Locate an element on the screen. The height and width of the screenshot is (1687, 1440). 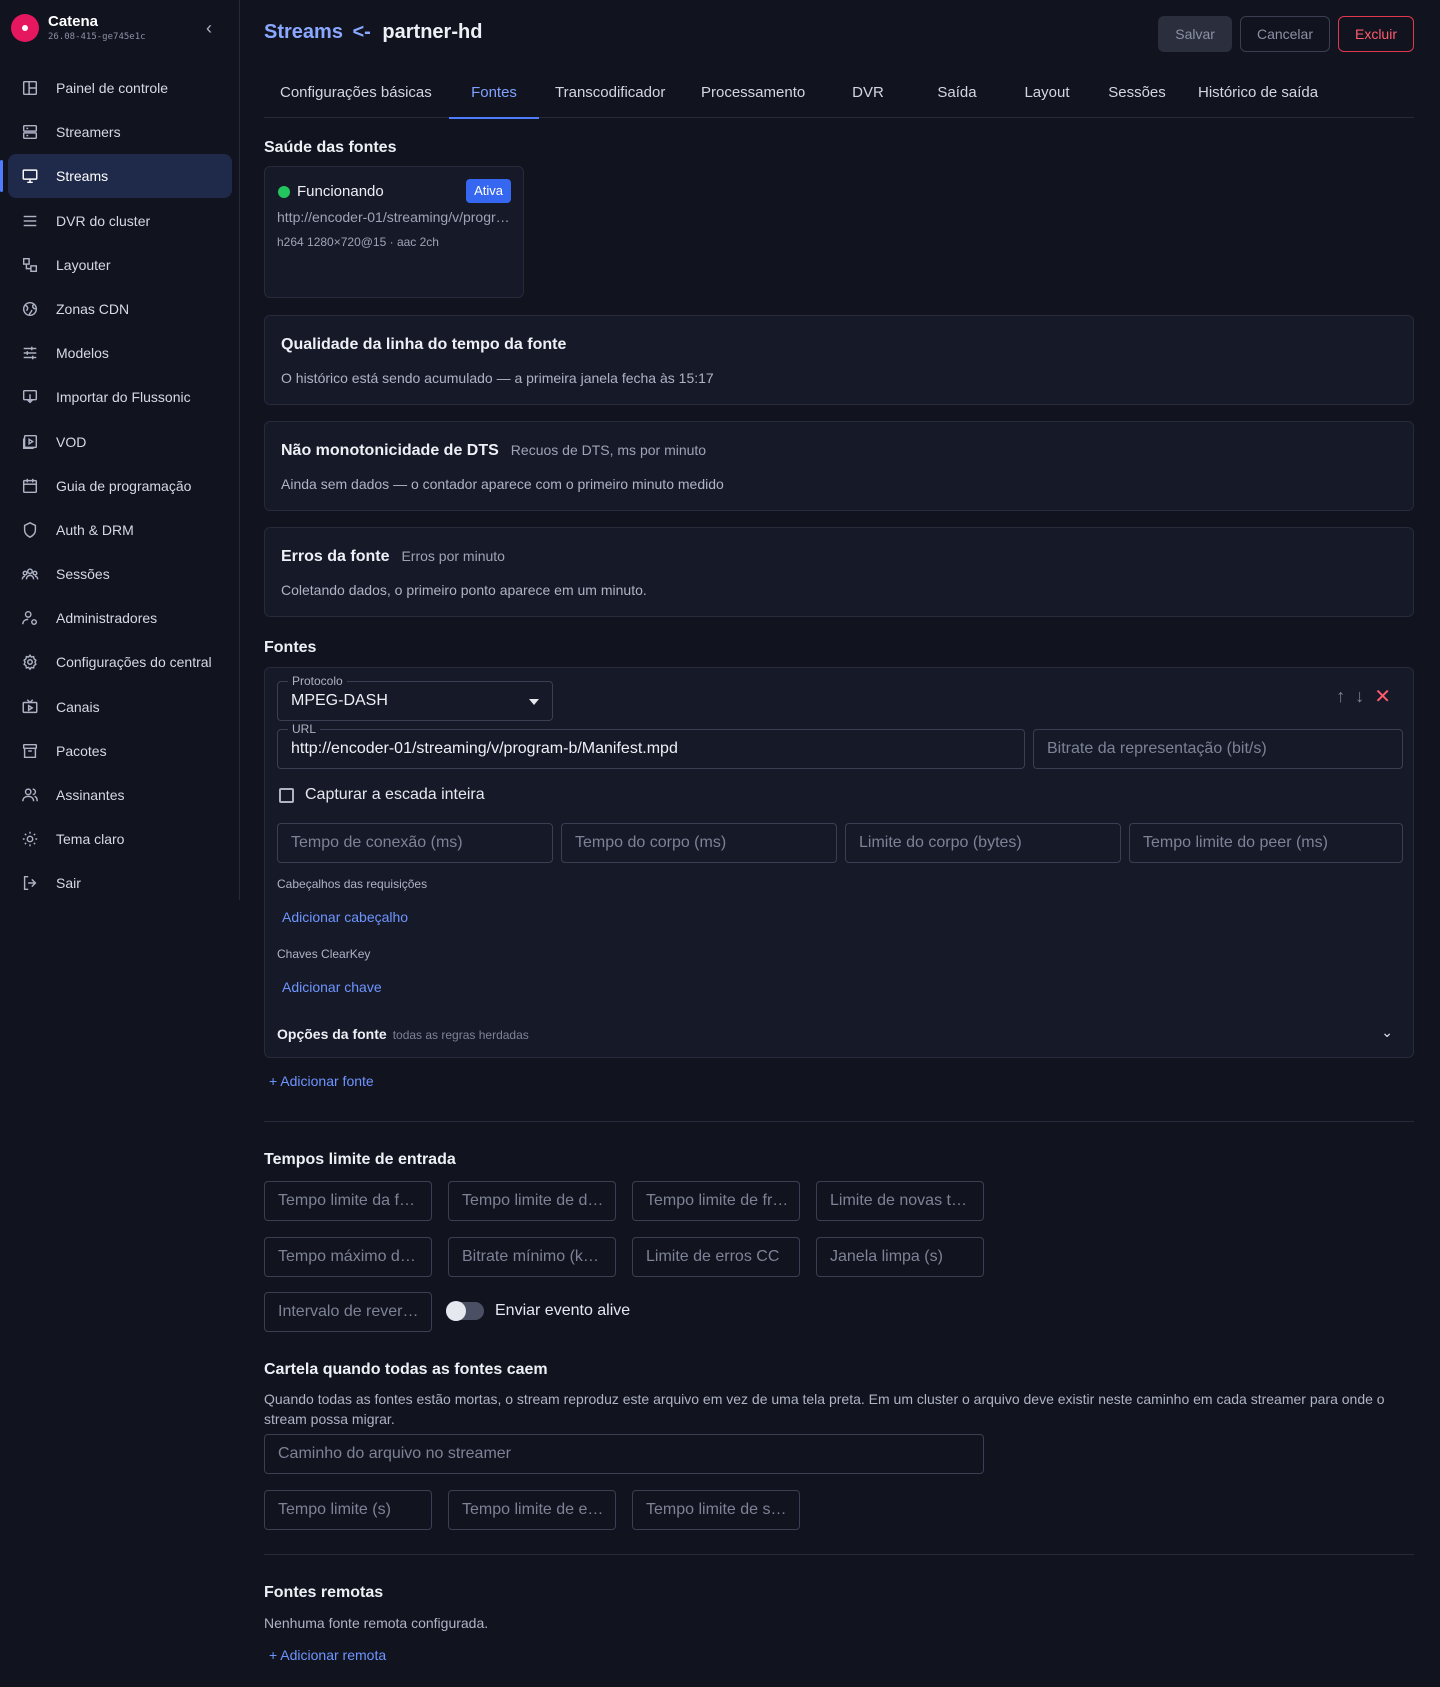
sidebar-item-central-settings: Configurações do central is located at coordinates (120, 662).